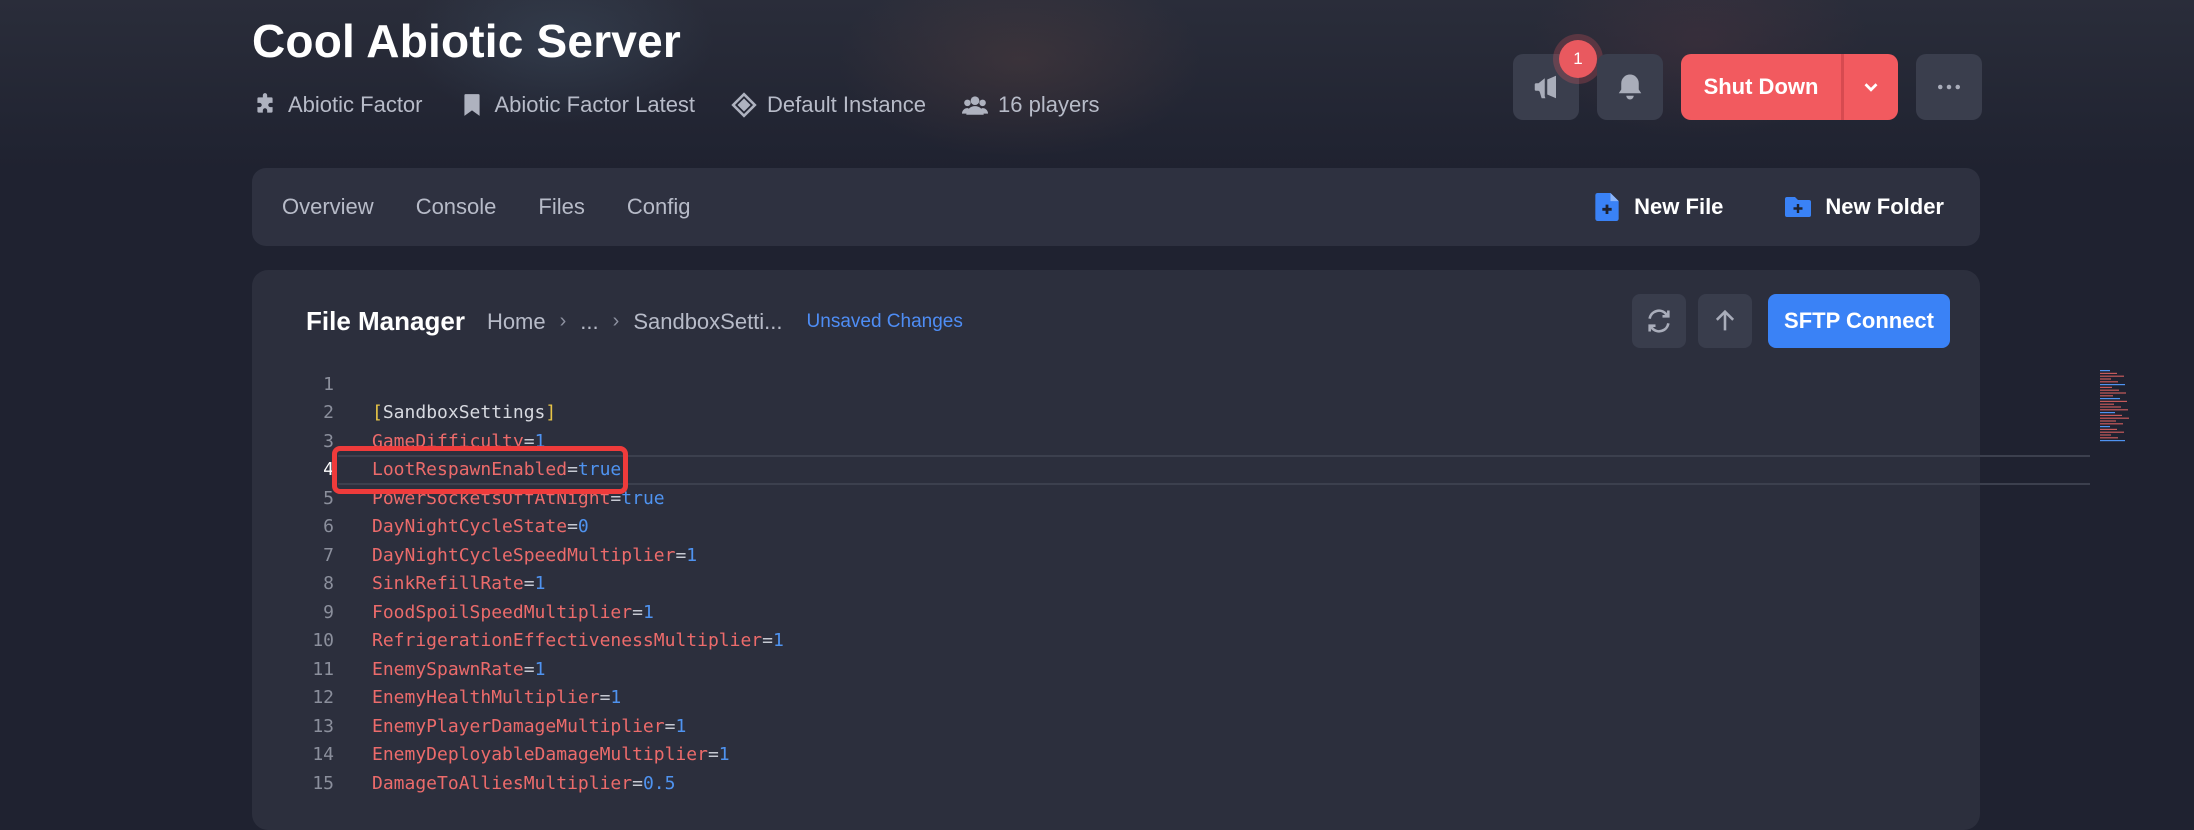  What do you see at coordinates (1176, 641) in the screenshot?
I see `editor-line: 10 RefrigerationEffectivenessMultiplier=1` at bounding box center [1176, 641].